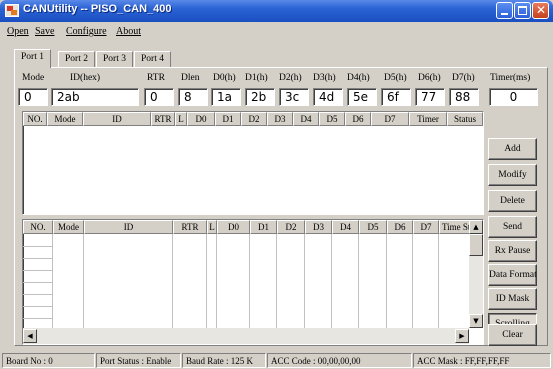 The image size is (553, 369). Describe the element at coordinates (426, 227) in the screenshot. I see `recv-col-d7: D7` at that location.